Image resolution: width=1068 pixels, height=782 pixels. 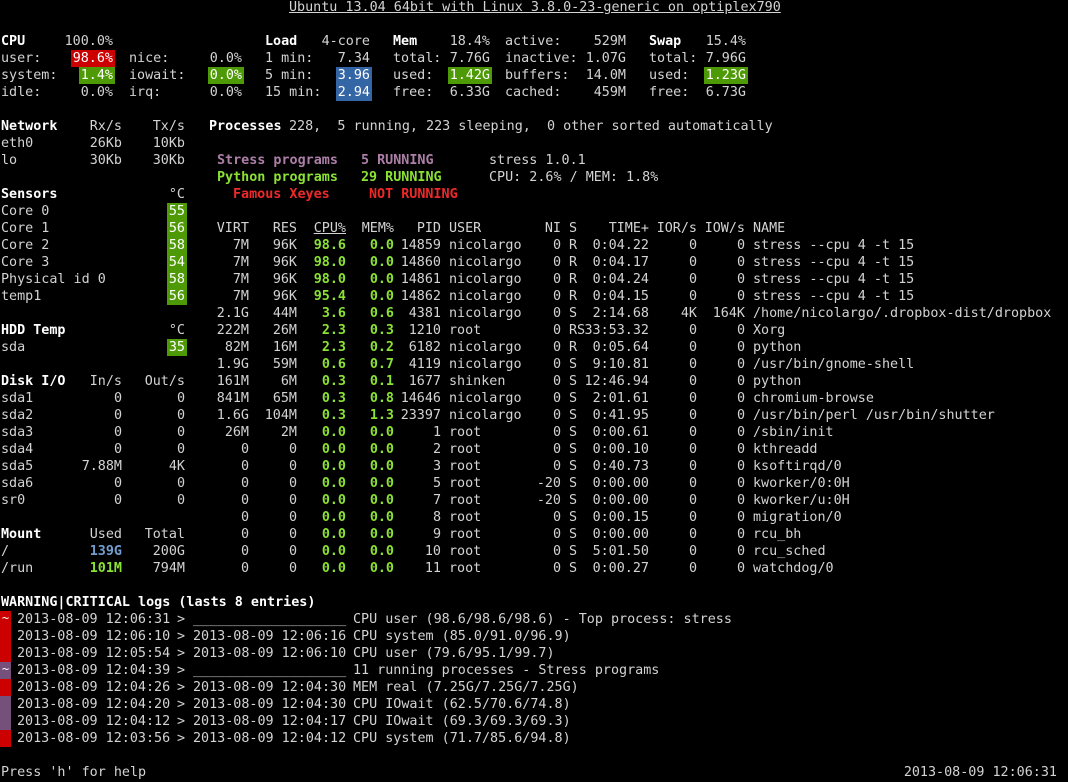 What do you see at coordinates (420, 262) in the screenshot?
I see `process-cell-pid: 14860` at bounding box center [420, 262].